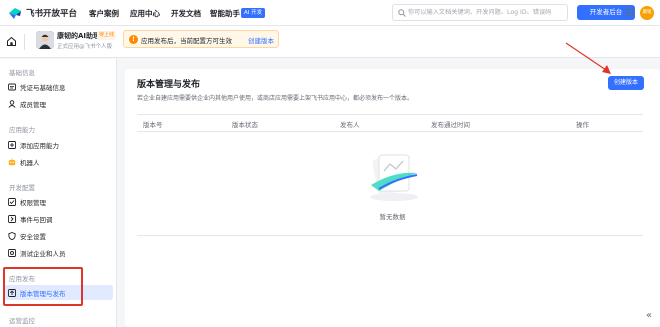 This screenshot has height=327, width=660. What do you see at coordinates (58, 235) in the screenshot?
I see `sidebar-item-security: 安全设置` at bounding box center [58, 235].